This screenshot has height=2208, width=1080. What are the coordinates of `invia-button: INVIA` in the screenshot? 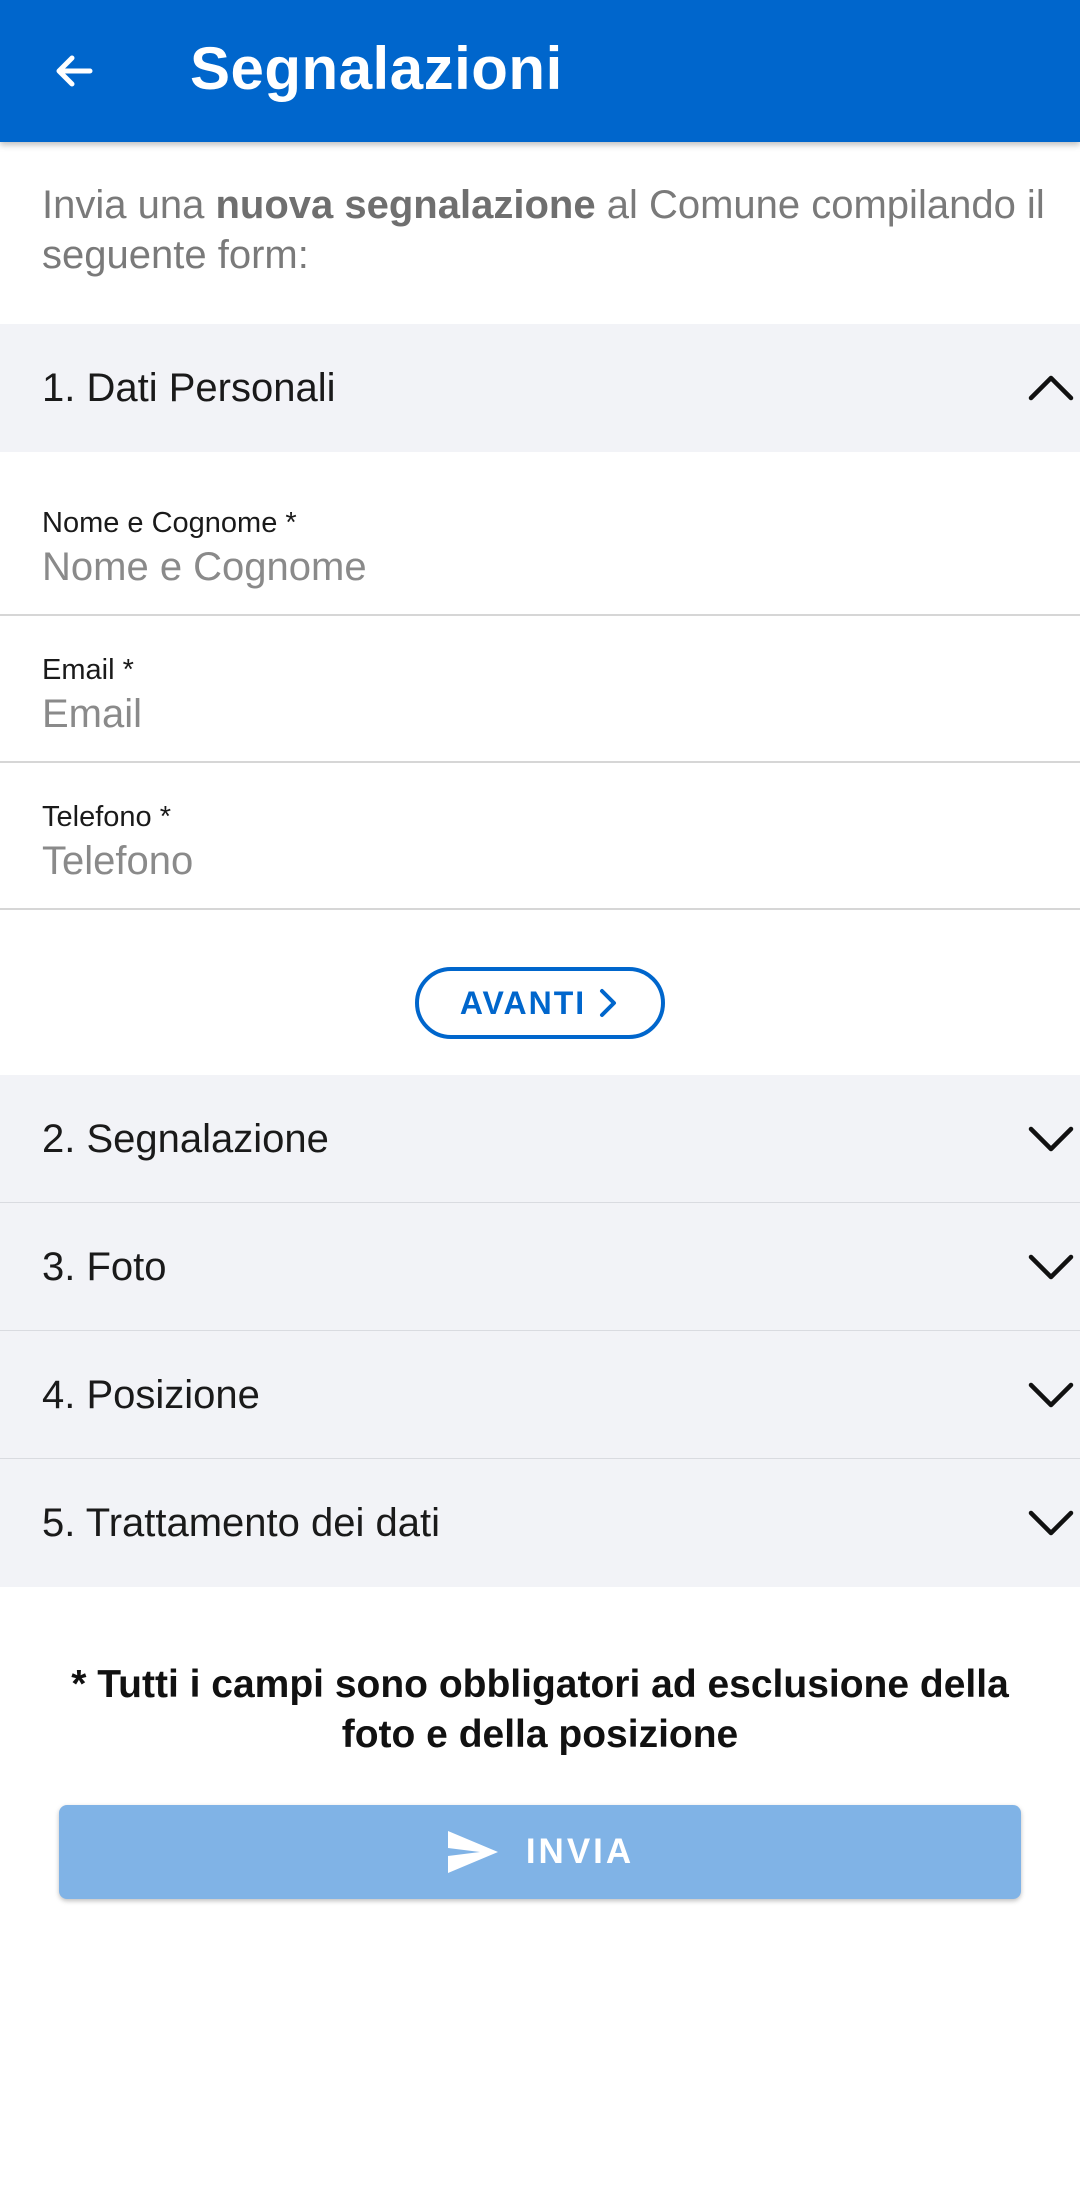 It's located at (540, 1852).